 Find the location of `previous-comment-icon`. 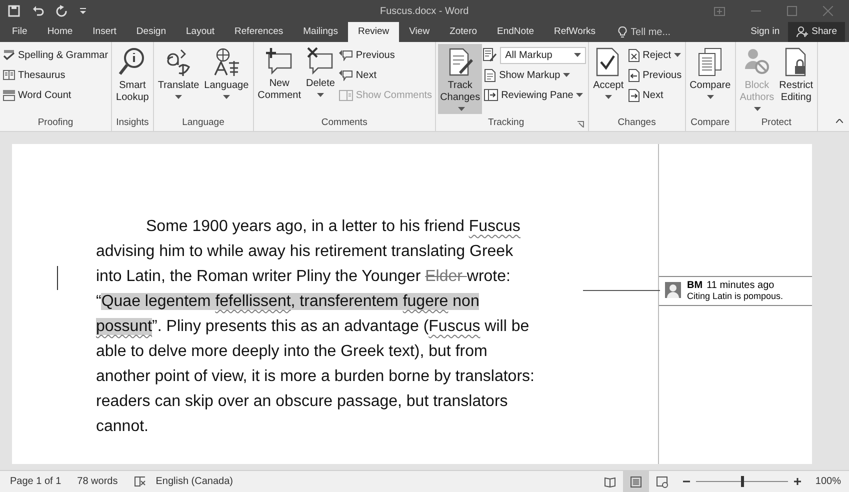

previous-comment-icon is located at coordinates (345, 55).